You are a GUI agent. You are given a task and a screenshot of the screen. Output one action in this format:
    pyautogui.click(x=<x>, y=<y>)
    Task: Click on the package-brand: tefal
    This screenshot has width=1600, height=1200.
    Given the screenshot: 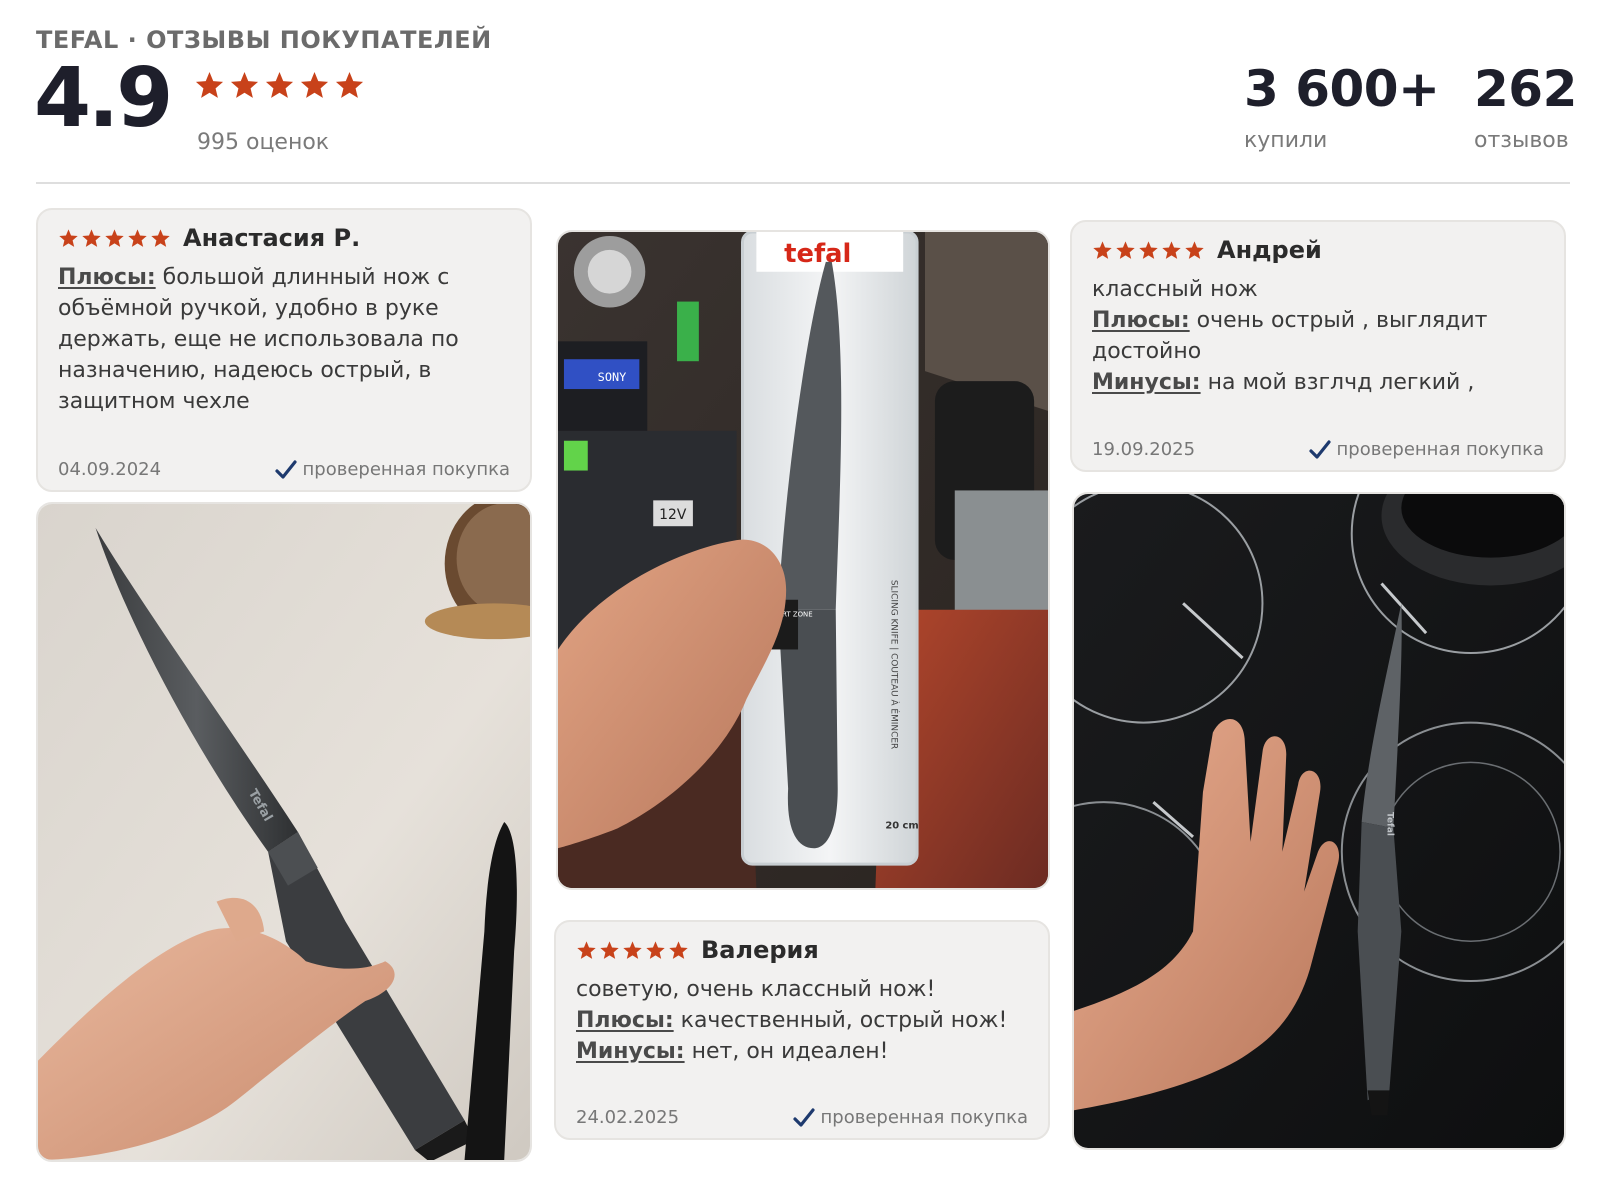 What is the action you would take?
    pyautogui.click(x=817, y=254)
    